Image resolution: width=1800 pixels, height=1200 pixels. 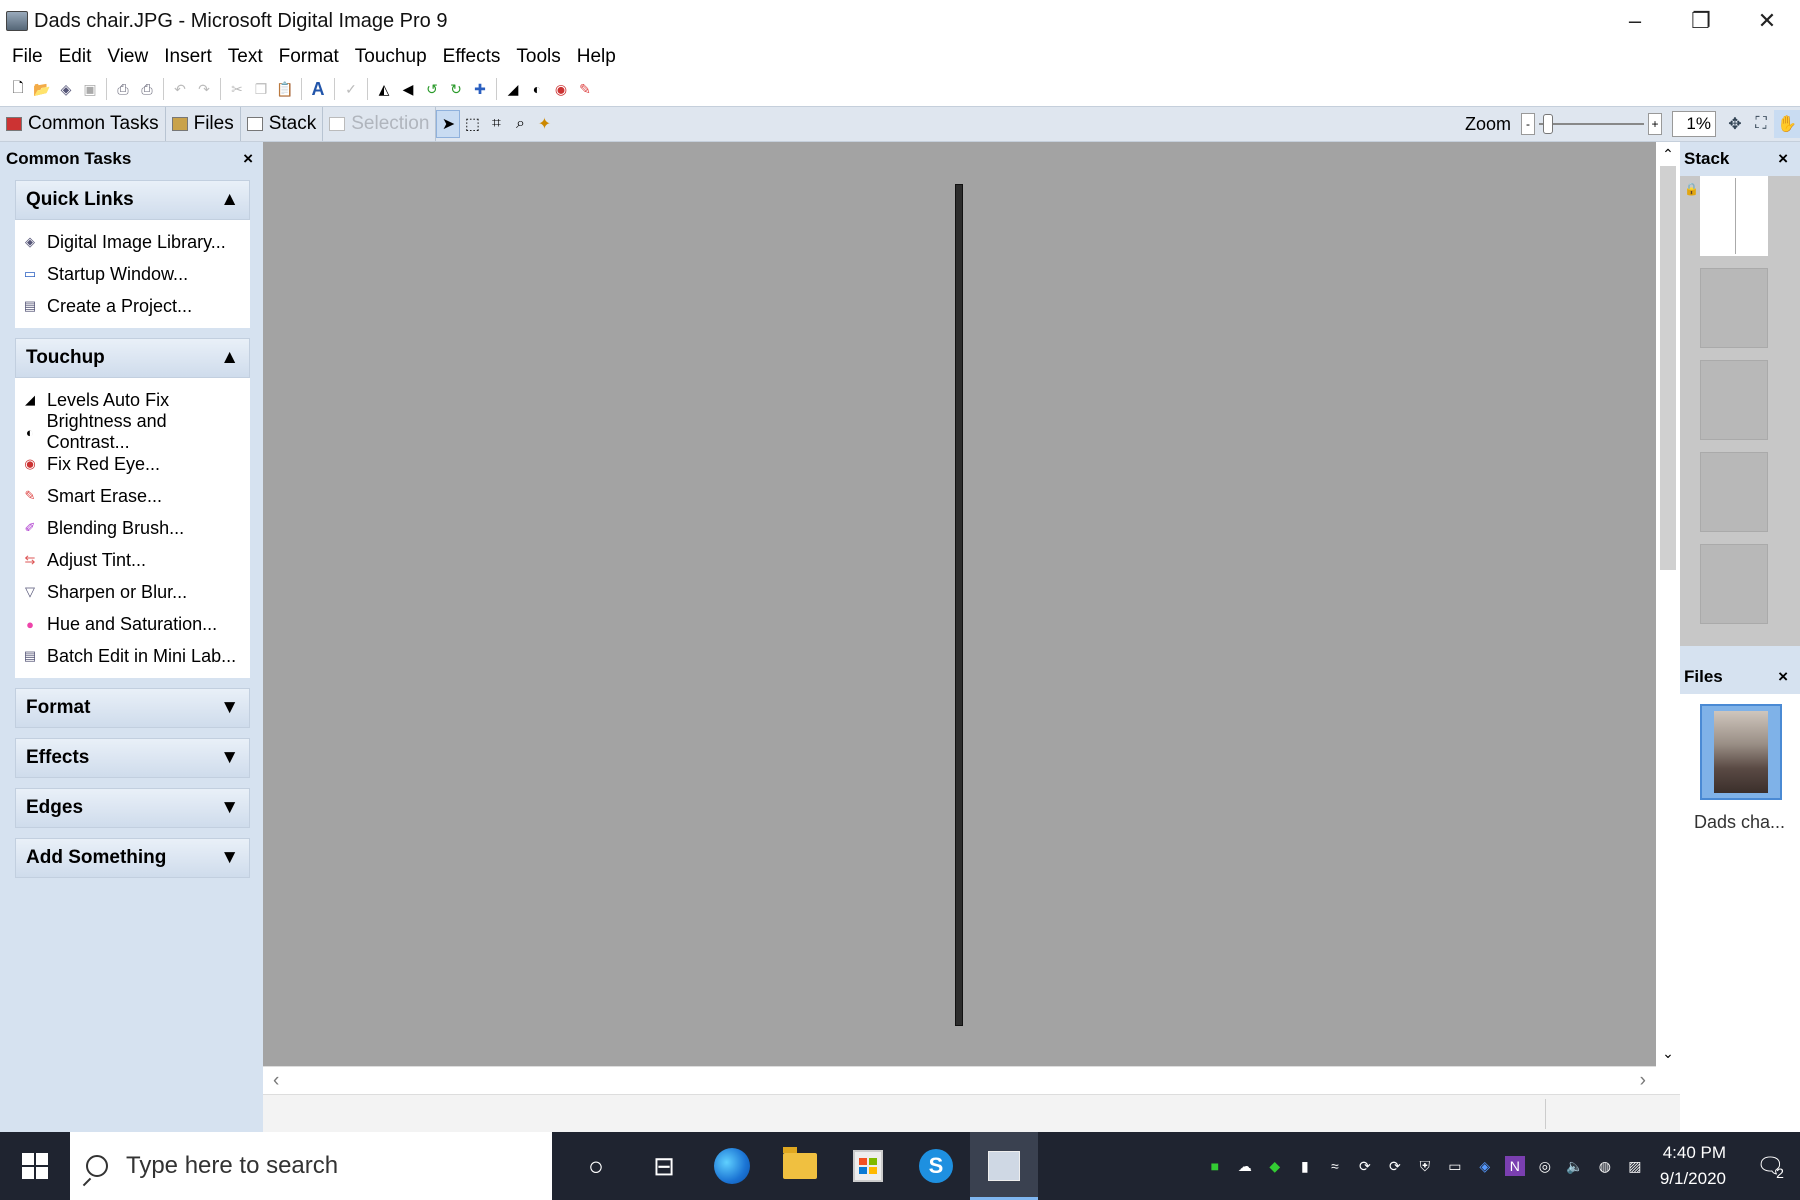 I want to click on shield-icon: ⛨, so click(x=1425, y=1166).